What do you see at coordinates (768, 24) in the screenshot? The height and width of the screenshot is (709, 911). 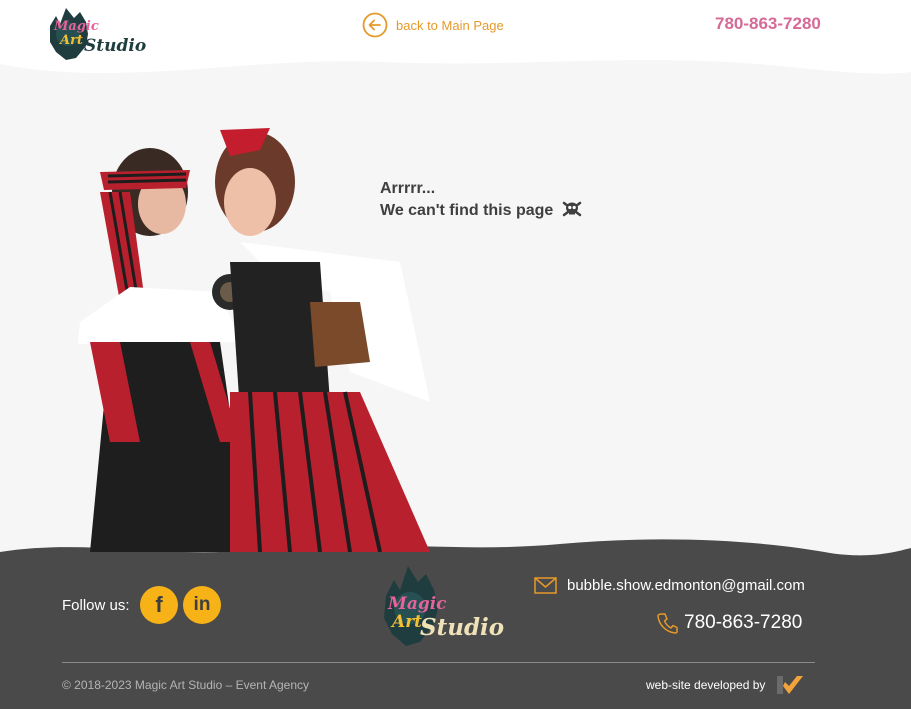 I see `header-phone-link: 780-863-7280` at bounding box center [768, 24].